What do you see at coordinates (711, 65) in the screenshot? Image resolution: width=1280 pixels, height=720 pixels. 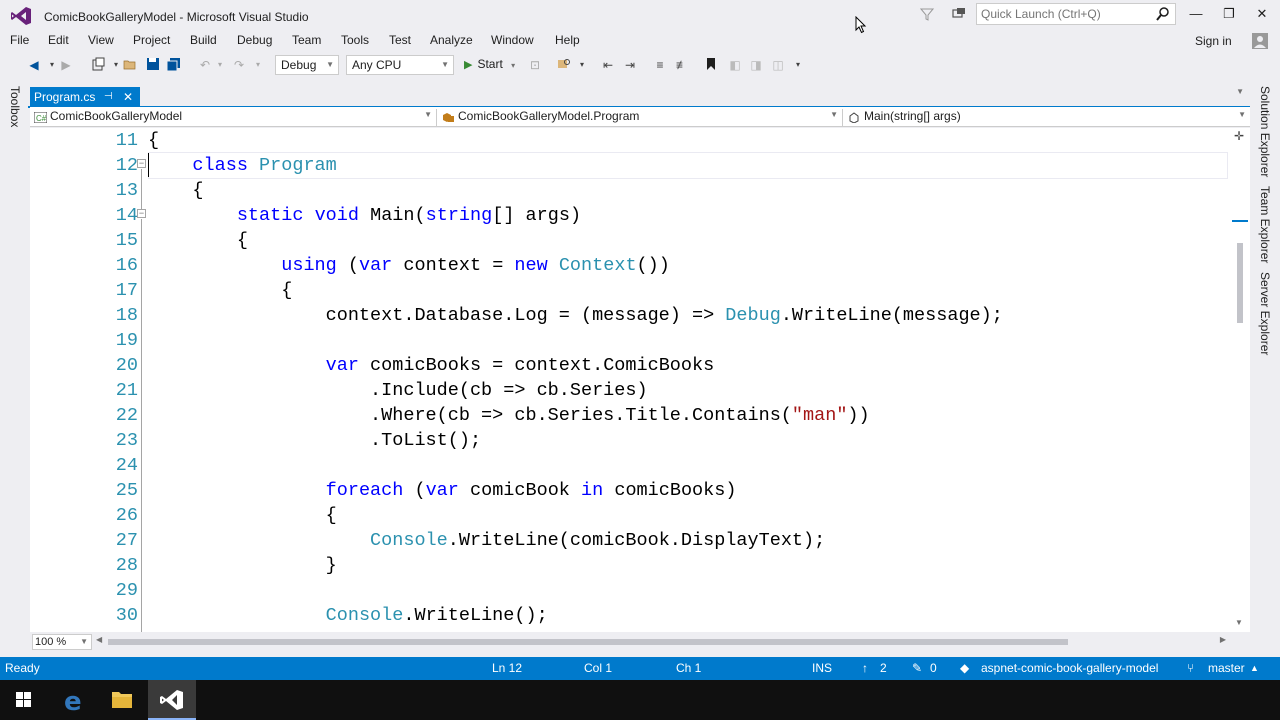 I see `bookmark-icon` at bounding box center [711, 65].